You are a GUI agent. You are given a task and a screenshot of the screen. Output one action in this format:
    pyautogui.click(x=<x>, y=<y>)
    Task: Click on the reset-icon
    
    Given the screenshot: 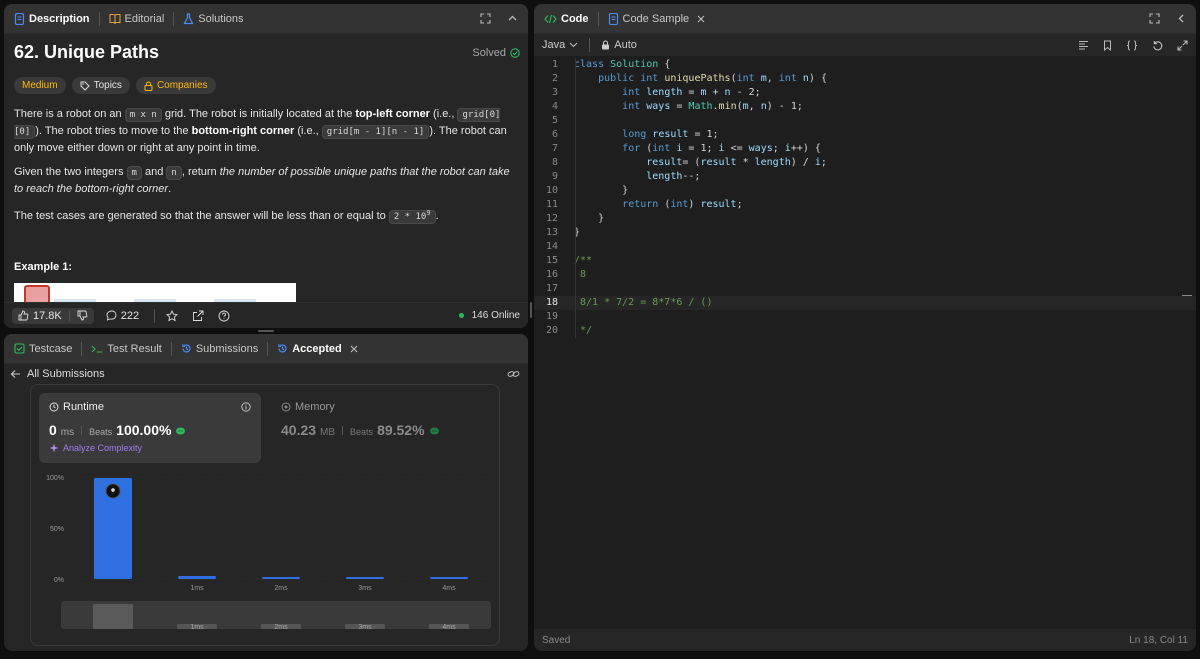 What is the action you would take?
    pyautogui.click(x=1157, y=45)
    